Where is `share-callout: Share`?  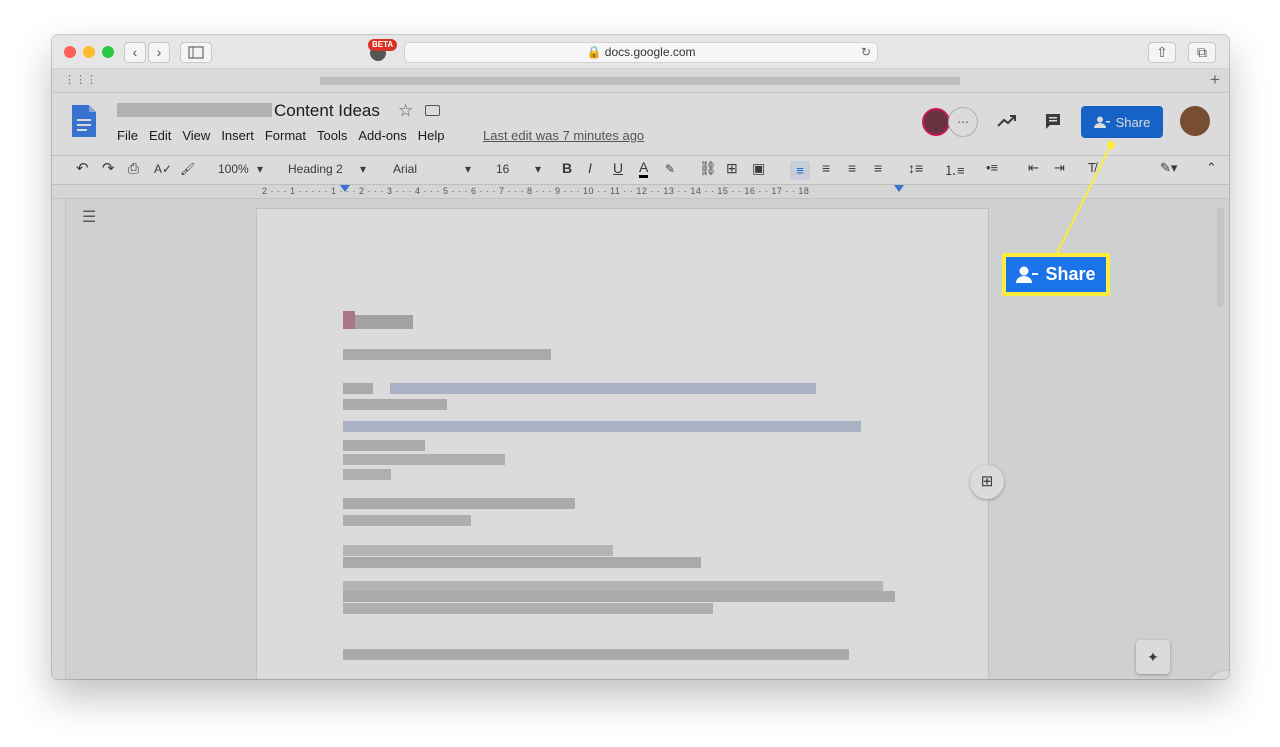
share-callout: Share is located at coordinates (1056, 274).